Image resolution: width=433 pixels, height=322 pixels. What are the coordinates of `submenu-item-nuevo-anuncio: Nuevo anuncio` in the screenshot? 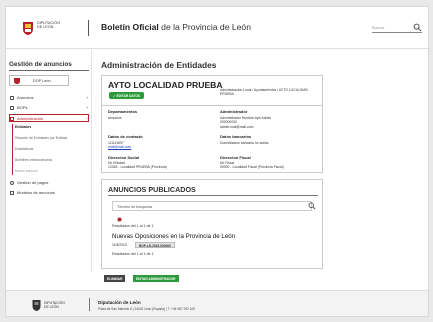 It's located at (26, 171).